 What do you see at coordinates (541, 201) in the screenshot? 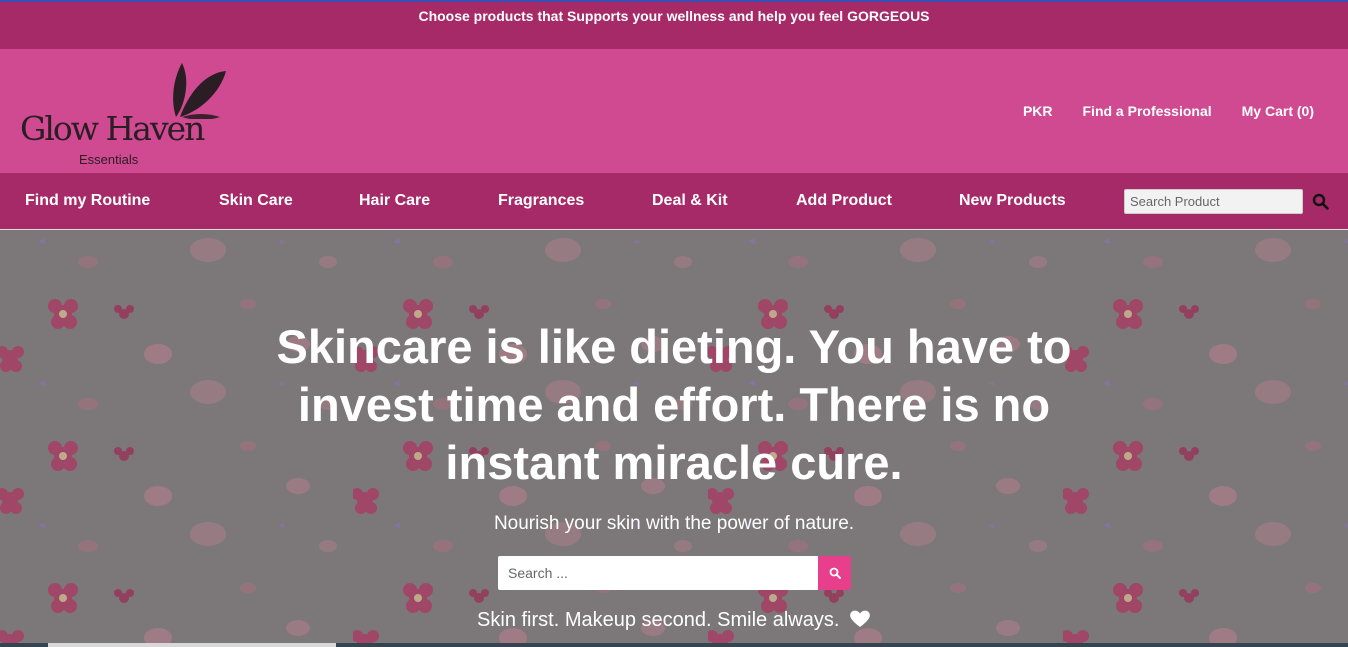
I see `nav-item-fragrances: Fragrances` at bounding box center [541, 201].